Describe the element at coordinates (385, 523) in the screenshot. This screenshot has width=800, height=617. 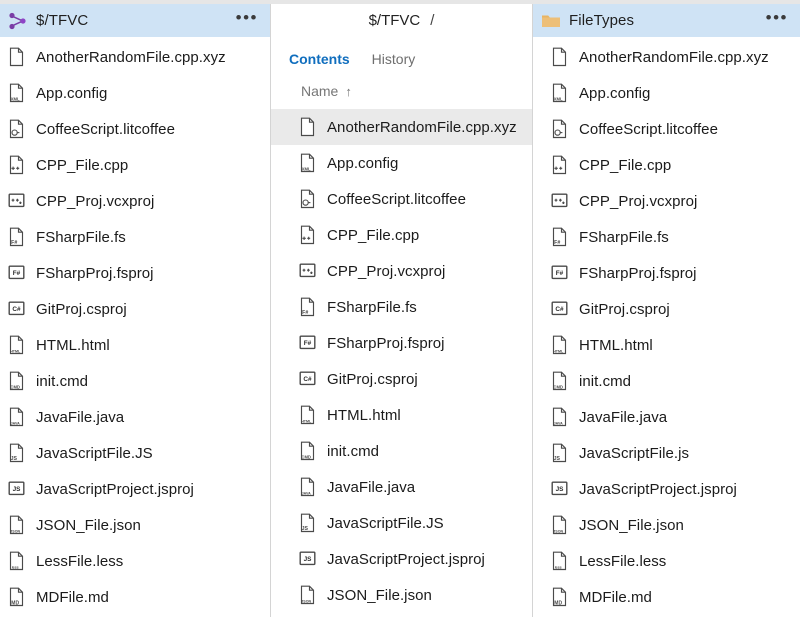
I see `list-item-label: JavaScriptFile.JS` at that location.